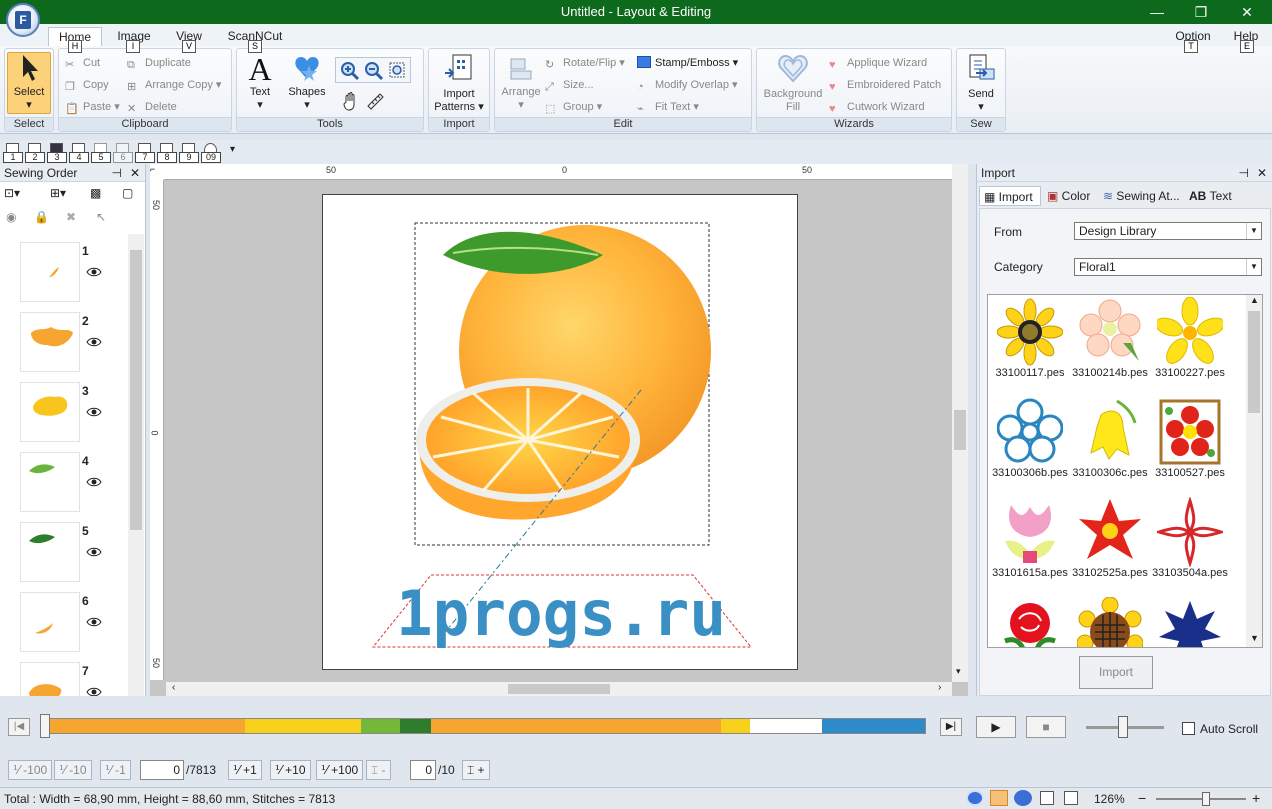 This screenshot has height=809, width=1272. What do you see at coordinates (340, 770) in the screenshot?
I see `stitch-plus-100-button: ⅟ +100` at bounding box center [340, 770].